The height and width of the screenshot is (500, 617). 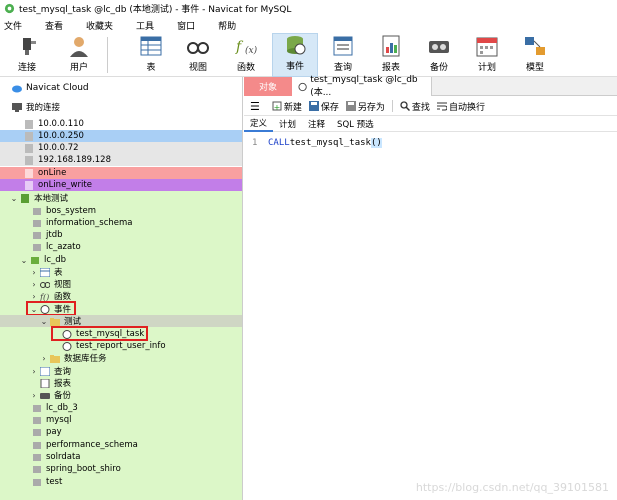 What do you see at coordinates (121, 260) in the screenshot?
I see `db-lc-db: ⌄ lc_db` at bounding box center [121, 260].